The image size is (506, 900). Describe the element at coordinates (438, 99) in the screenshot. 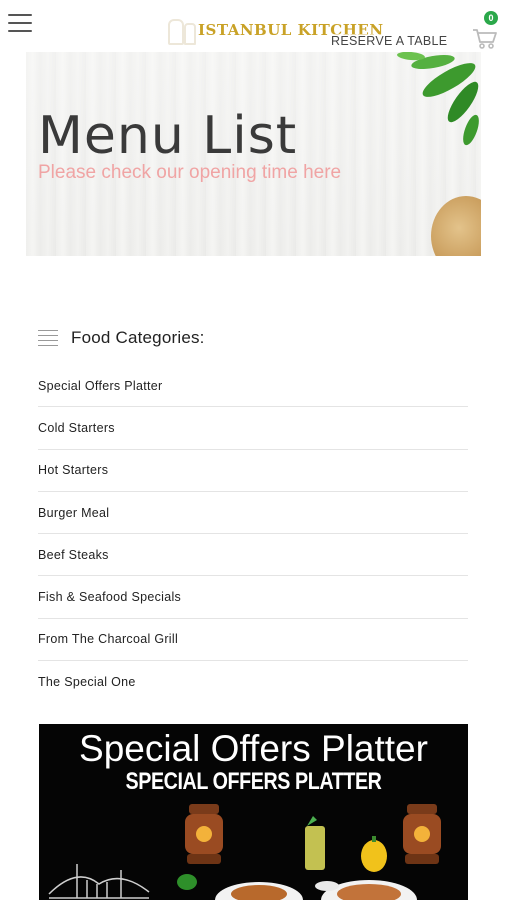

I see `basil-leaves-image` at that location.